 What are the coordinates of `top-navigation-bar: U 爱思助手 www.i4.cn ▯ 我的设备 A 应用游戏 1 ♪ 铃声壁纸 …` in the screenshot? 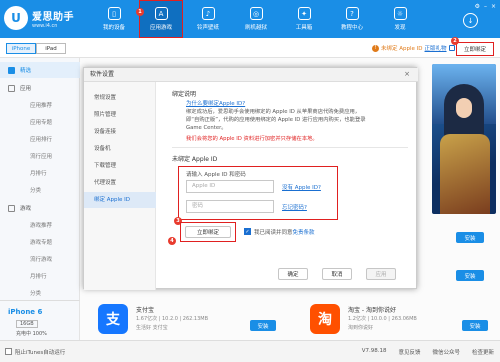 It's located at (250, 19).